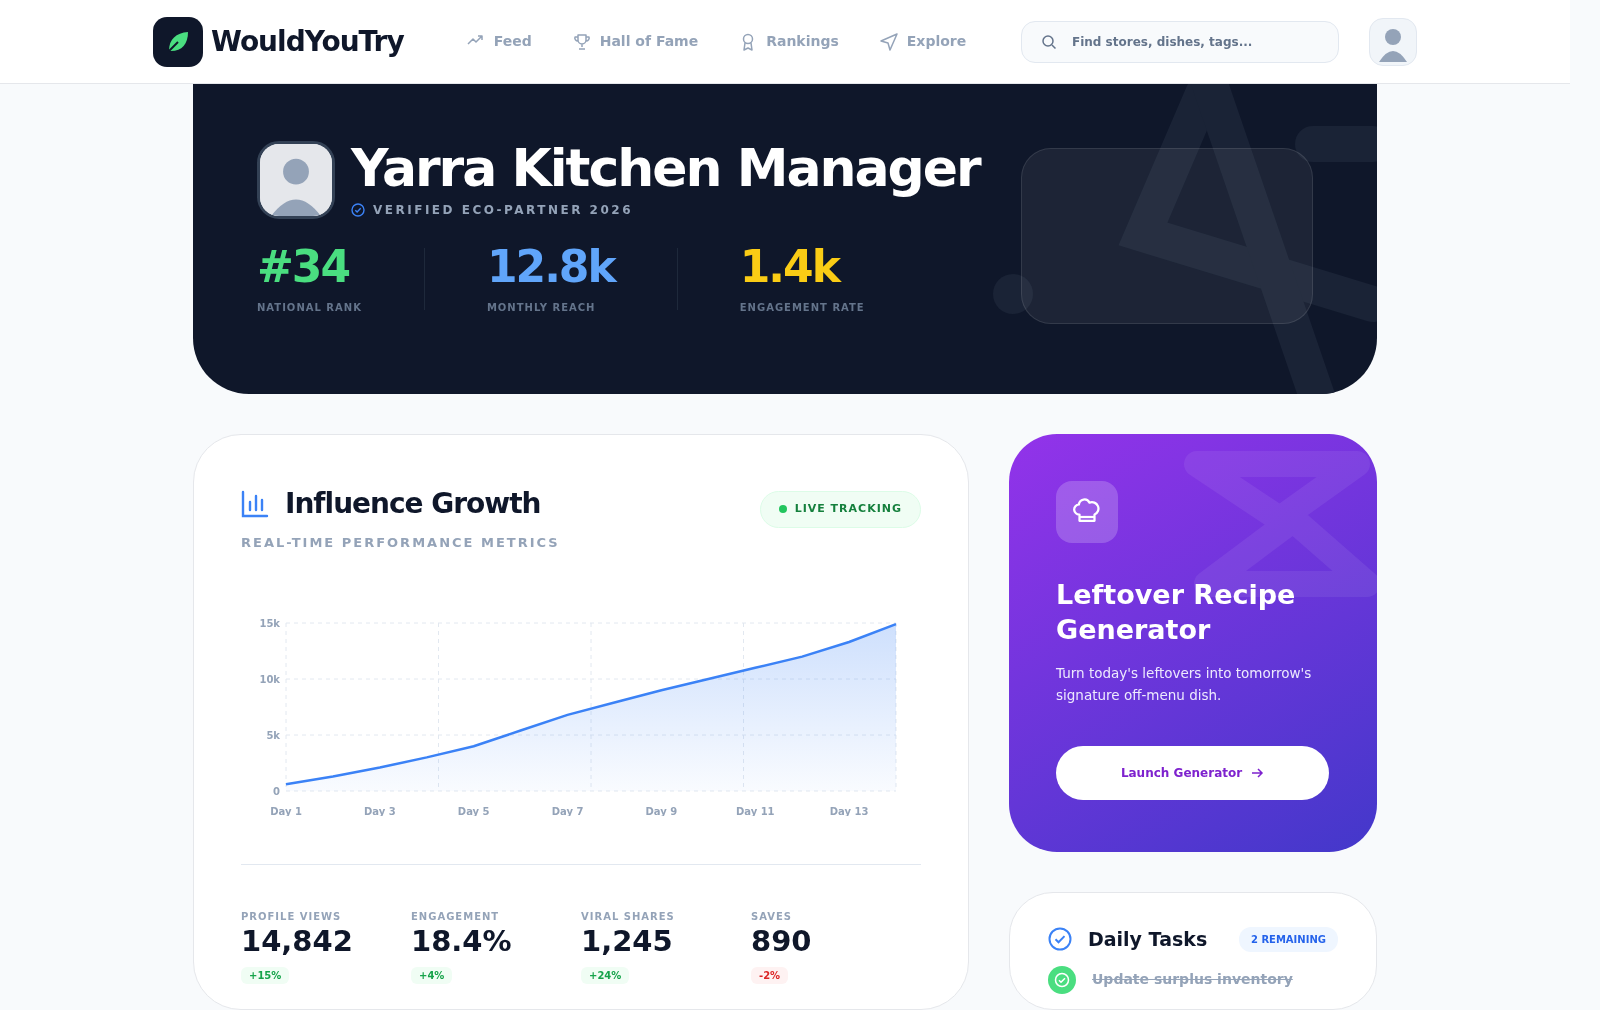  Describe the element at coordinates (503, 211) in the screenshot. I see `verified-label: VERIFIED ECO-PARTNER 2026` at that location.